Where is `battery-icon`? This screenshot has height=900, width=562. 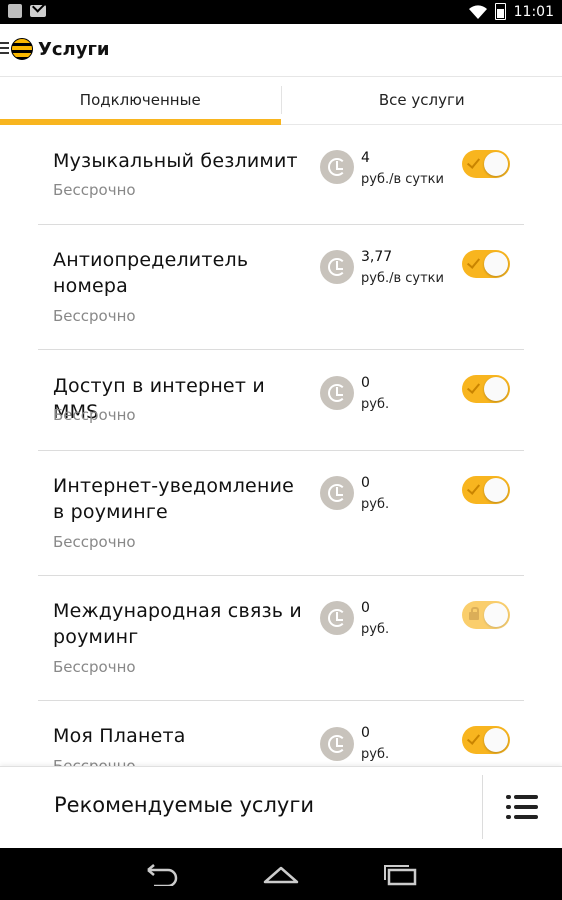 battery-icon is located at coordinates (500, 11).